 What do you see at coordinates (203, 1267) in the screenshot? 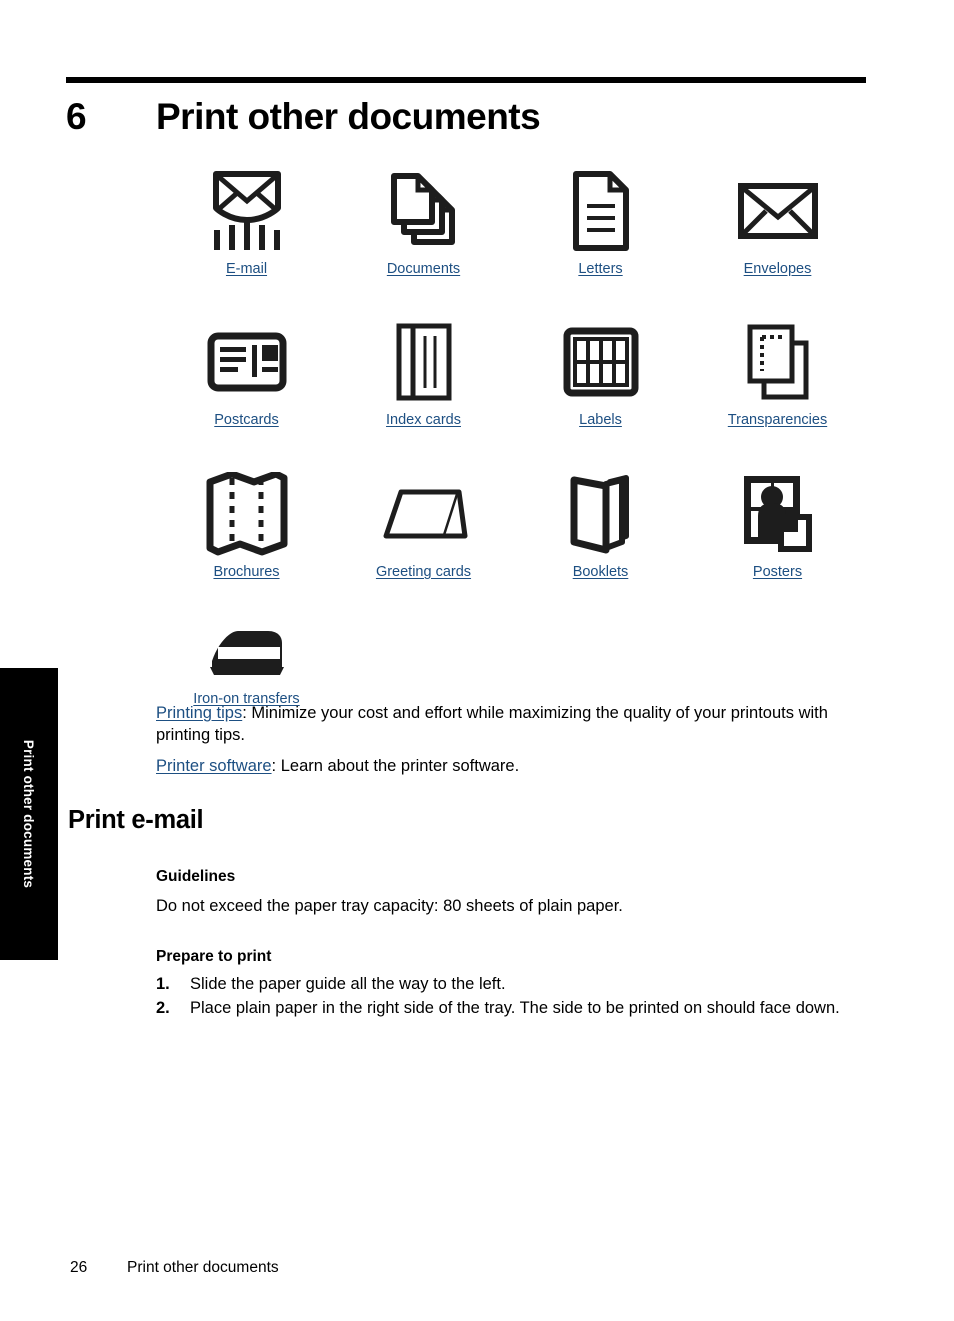
I see `footer-chapter-name: Print other documents` at bounding box center [203, 1267].